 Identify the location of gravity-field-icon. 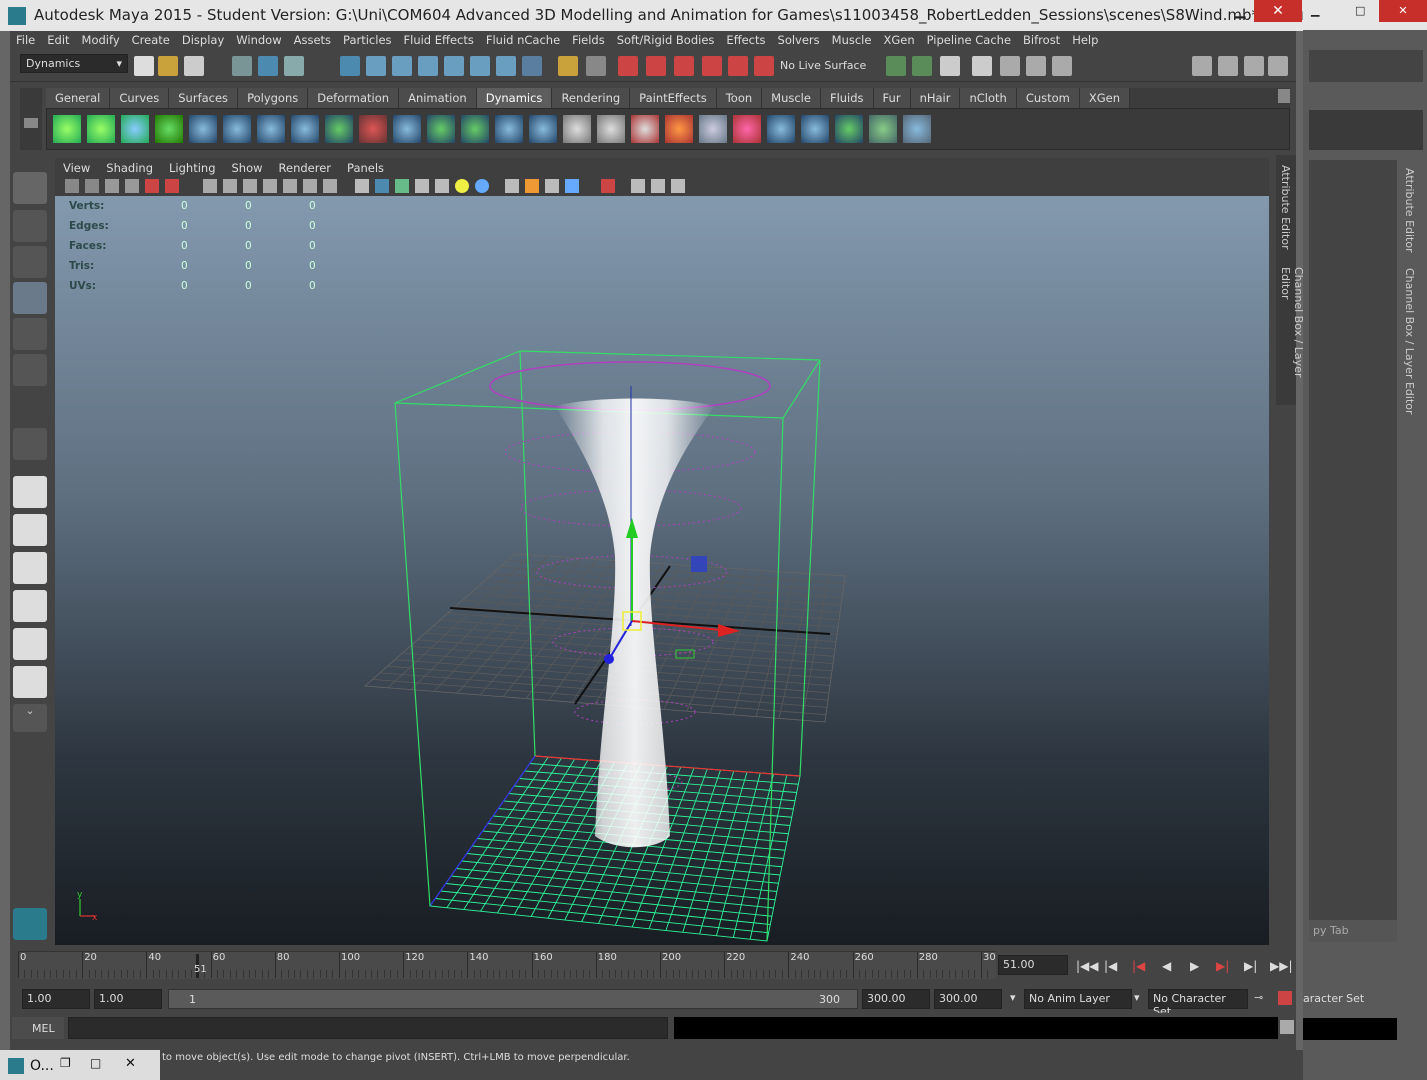
(271, 129).